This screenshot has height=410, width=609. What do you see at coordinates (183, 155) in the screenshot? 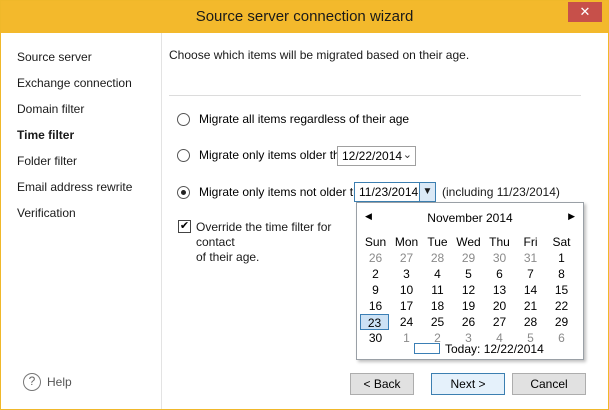
I see `radio-older-than` at bounding box center [183, 155].